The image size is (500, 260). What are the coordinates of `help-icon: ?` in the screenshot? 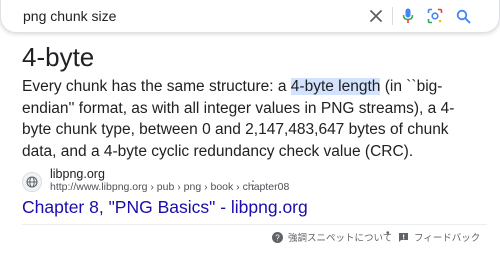 It's located at (277, 237).